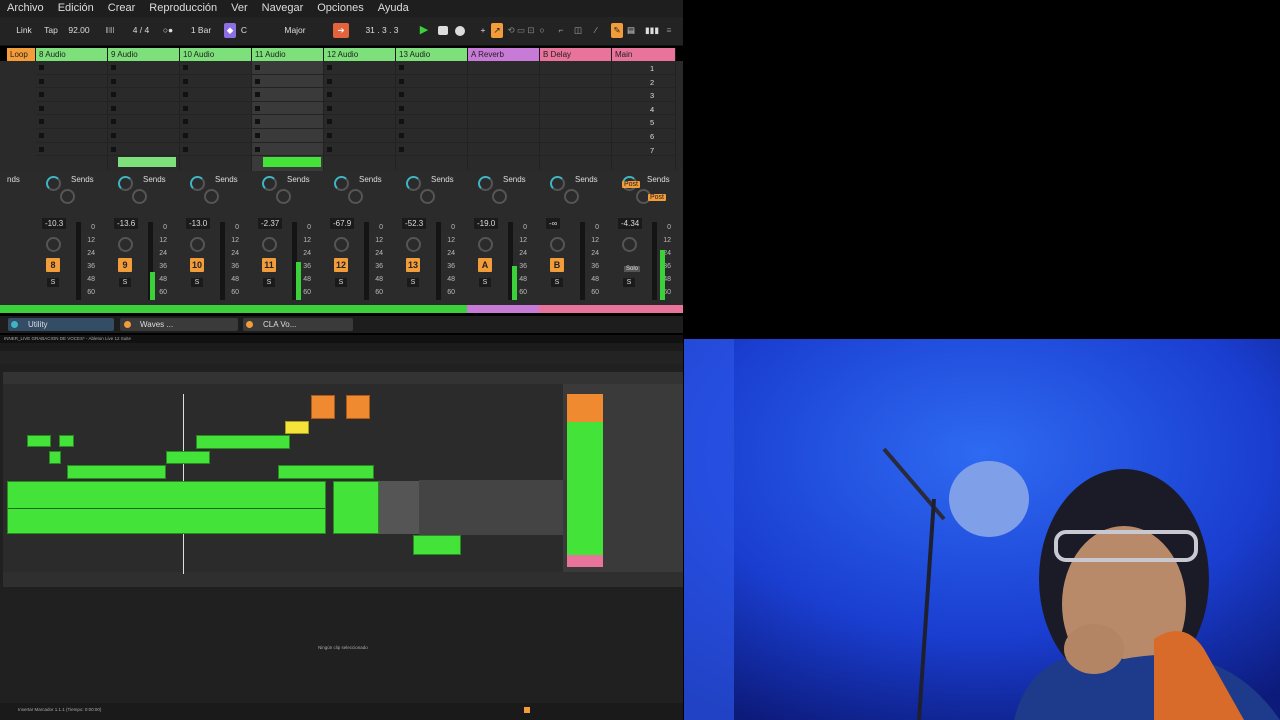  I want to click on scale-mode-icon: ◆, so click(230, 30).